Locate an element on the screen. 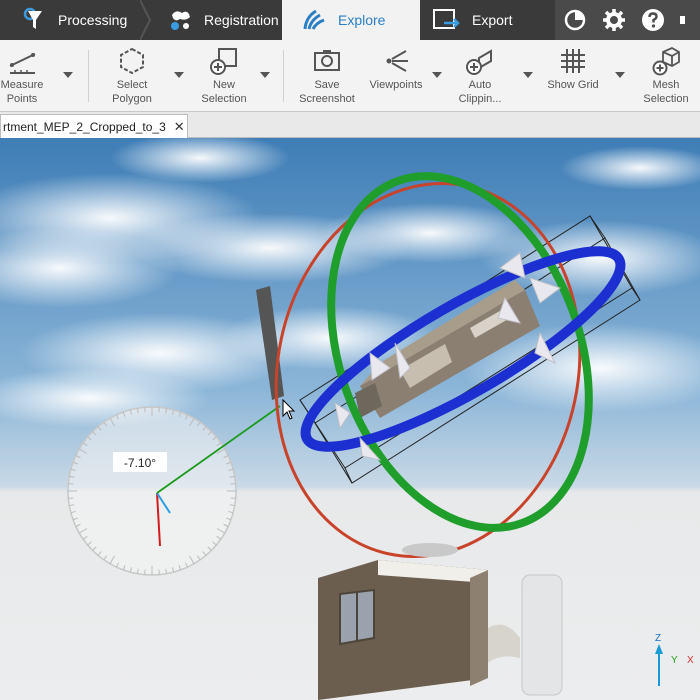 This screenshot has height=700, width=700. tab-registration: Registration is located at coordinates (220, 20).